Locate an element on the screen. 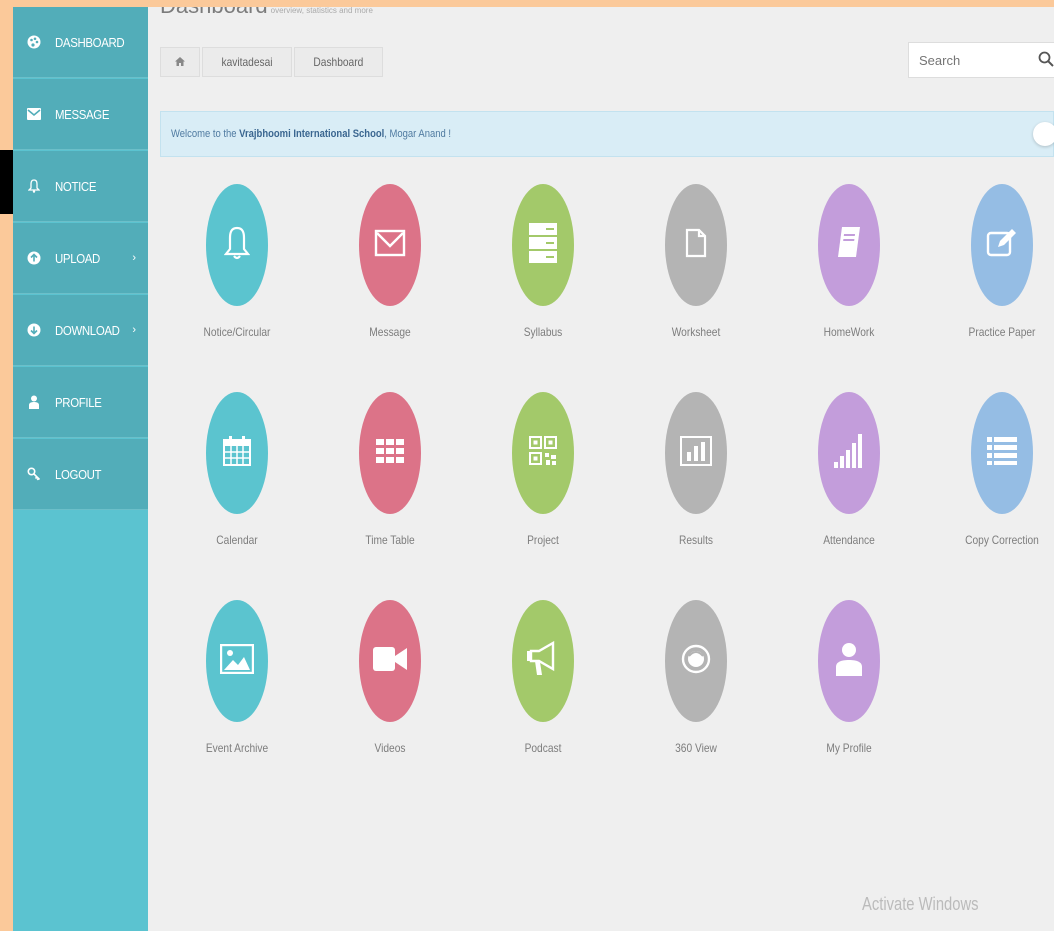  tile-videos: Videos is located at coordinates (389, 695).